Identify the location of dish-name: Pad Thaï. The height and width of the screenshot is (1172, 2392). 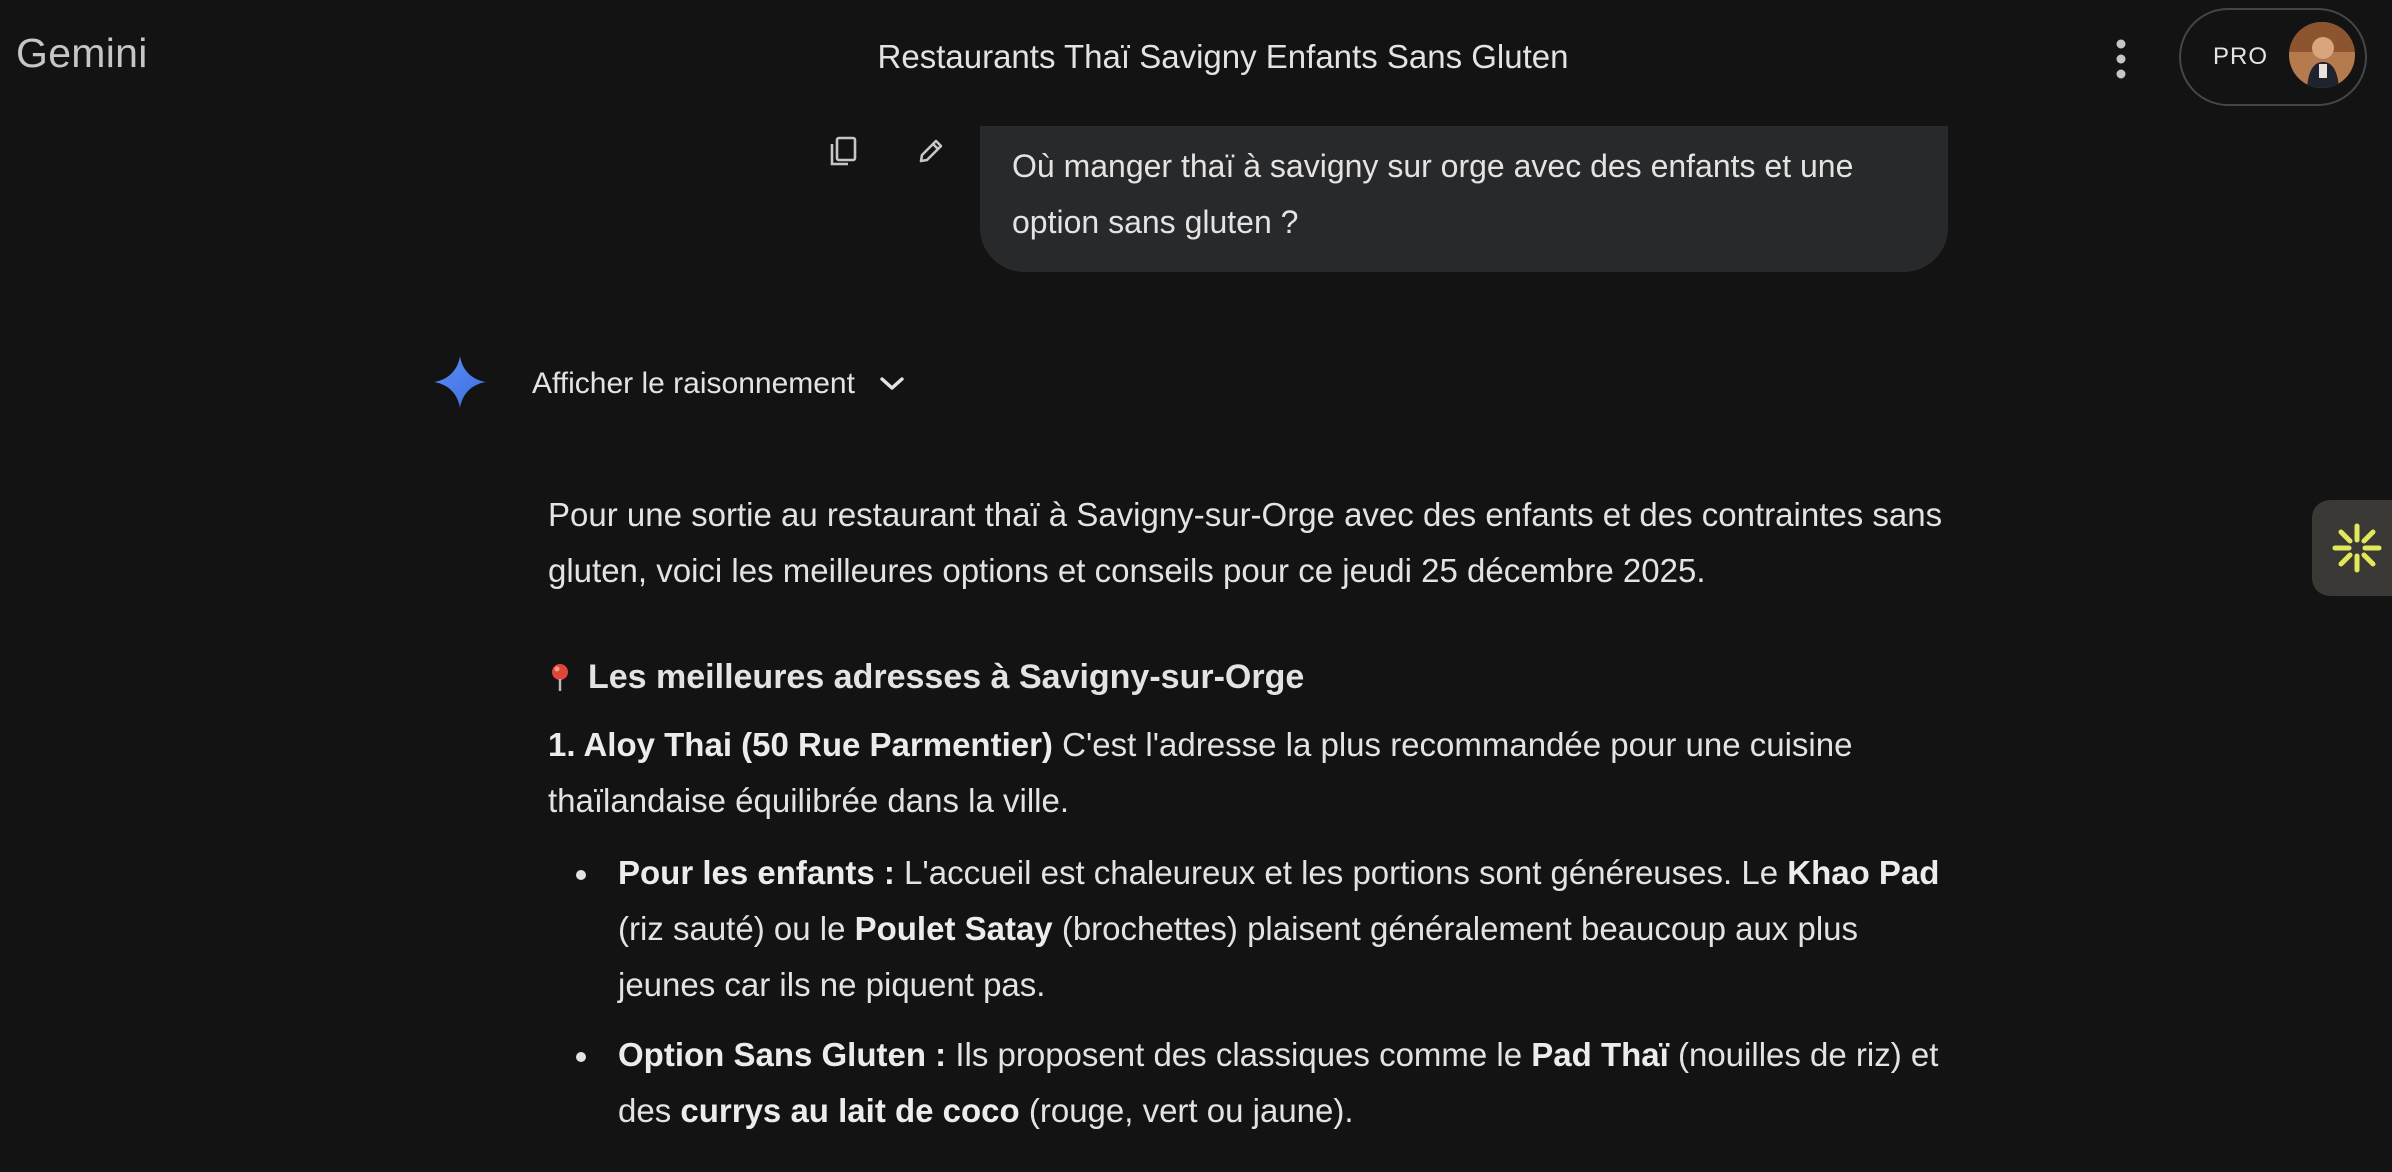
(1600, 1054).